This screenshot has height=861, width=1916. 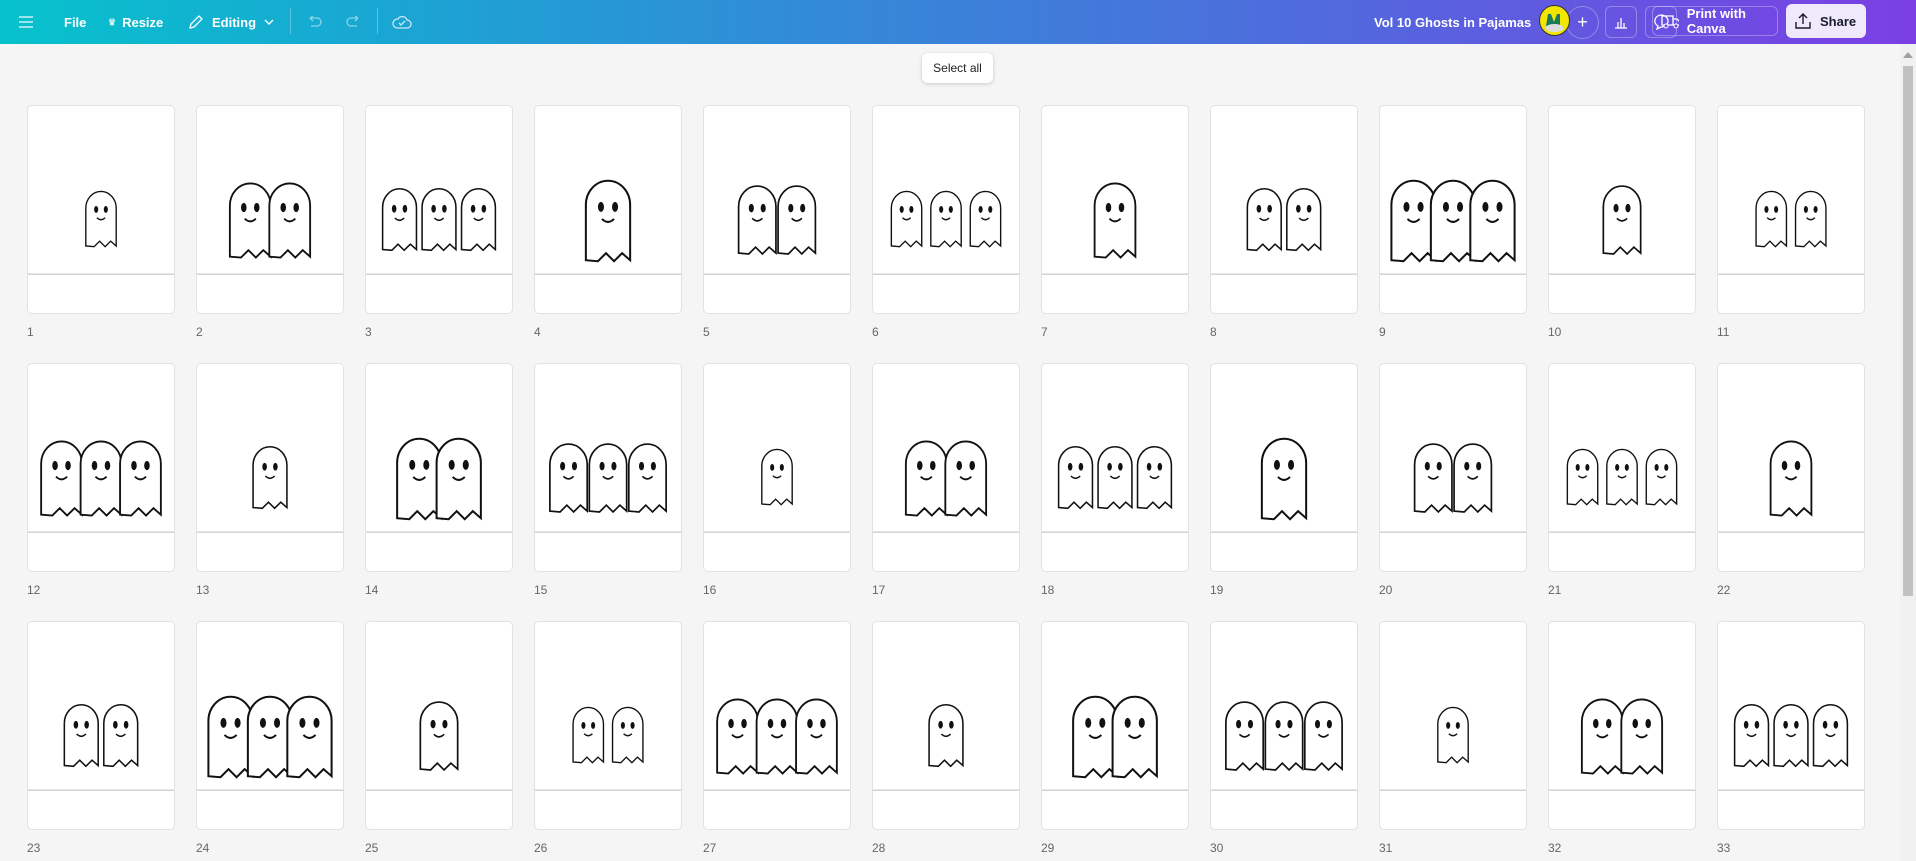 What do you see at coordinates (196, 22) in the screenshot?
I see `pencil-icon` at bounding box center [196, 22].